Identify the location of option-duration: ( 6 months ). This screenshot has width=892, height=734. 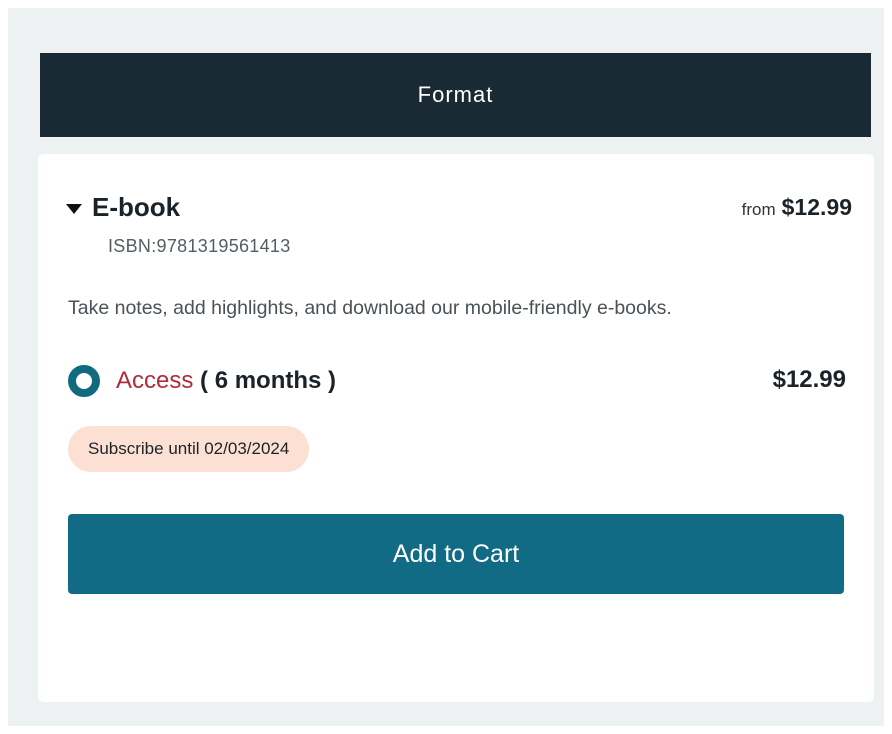
(265, 380).